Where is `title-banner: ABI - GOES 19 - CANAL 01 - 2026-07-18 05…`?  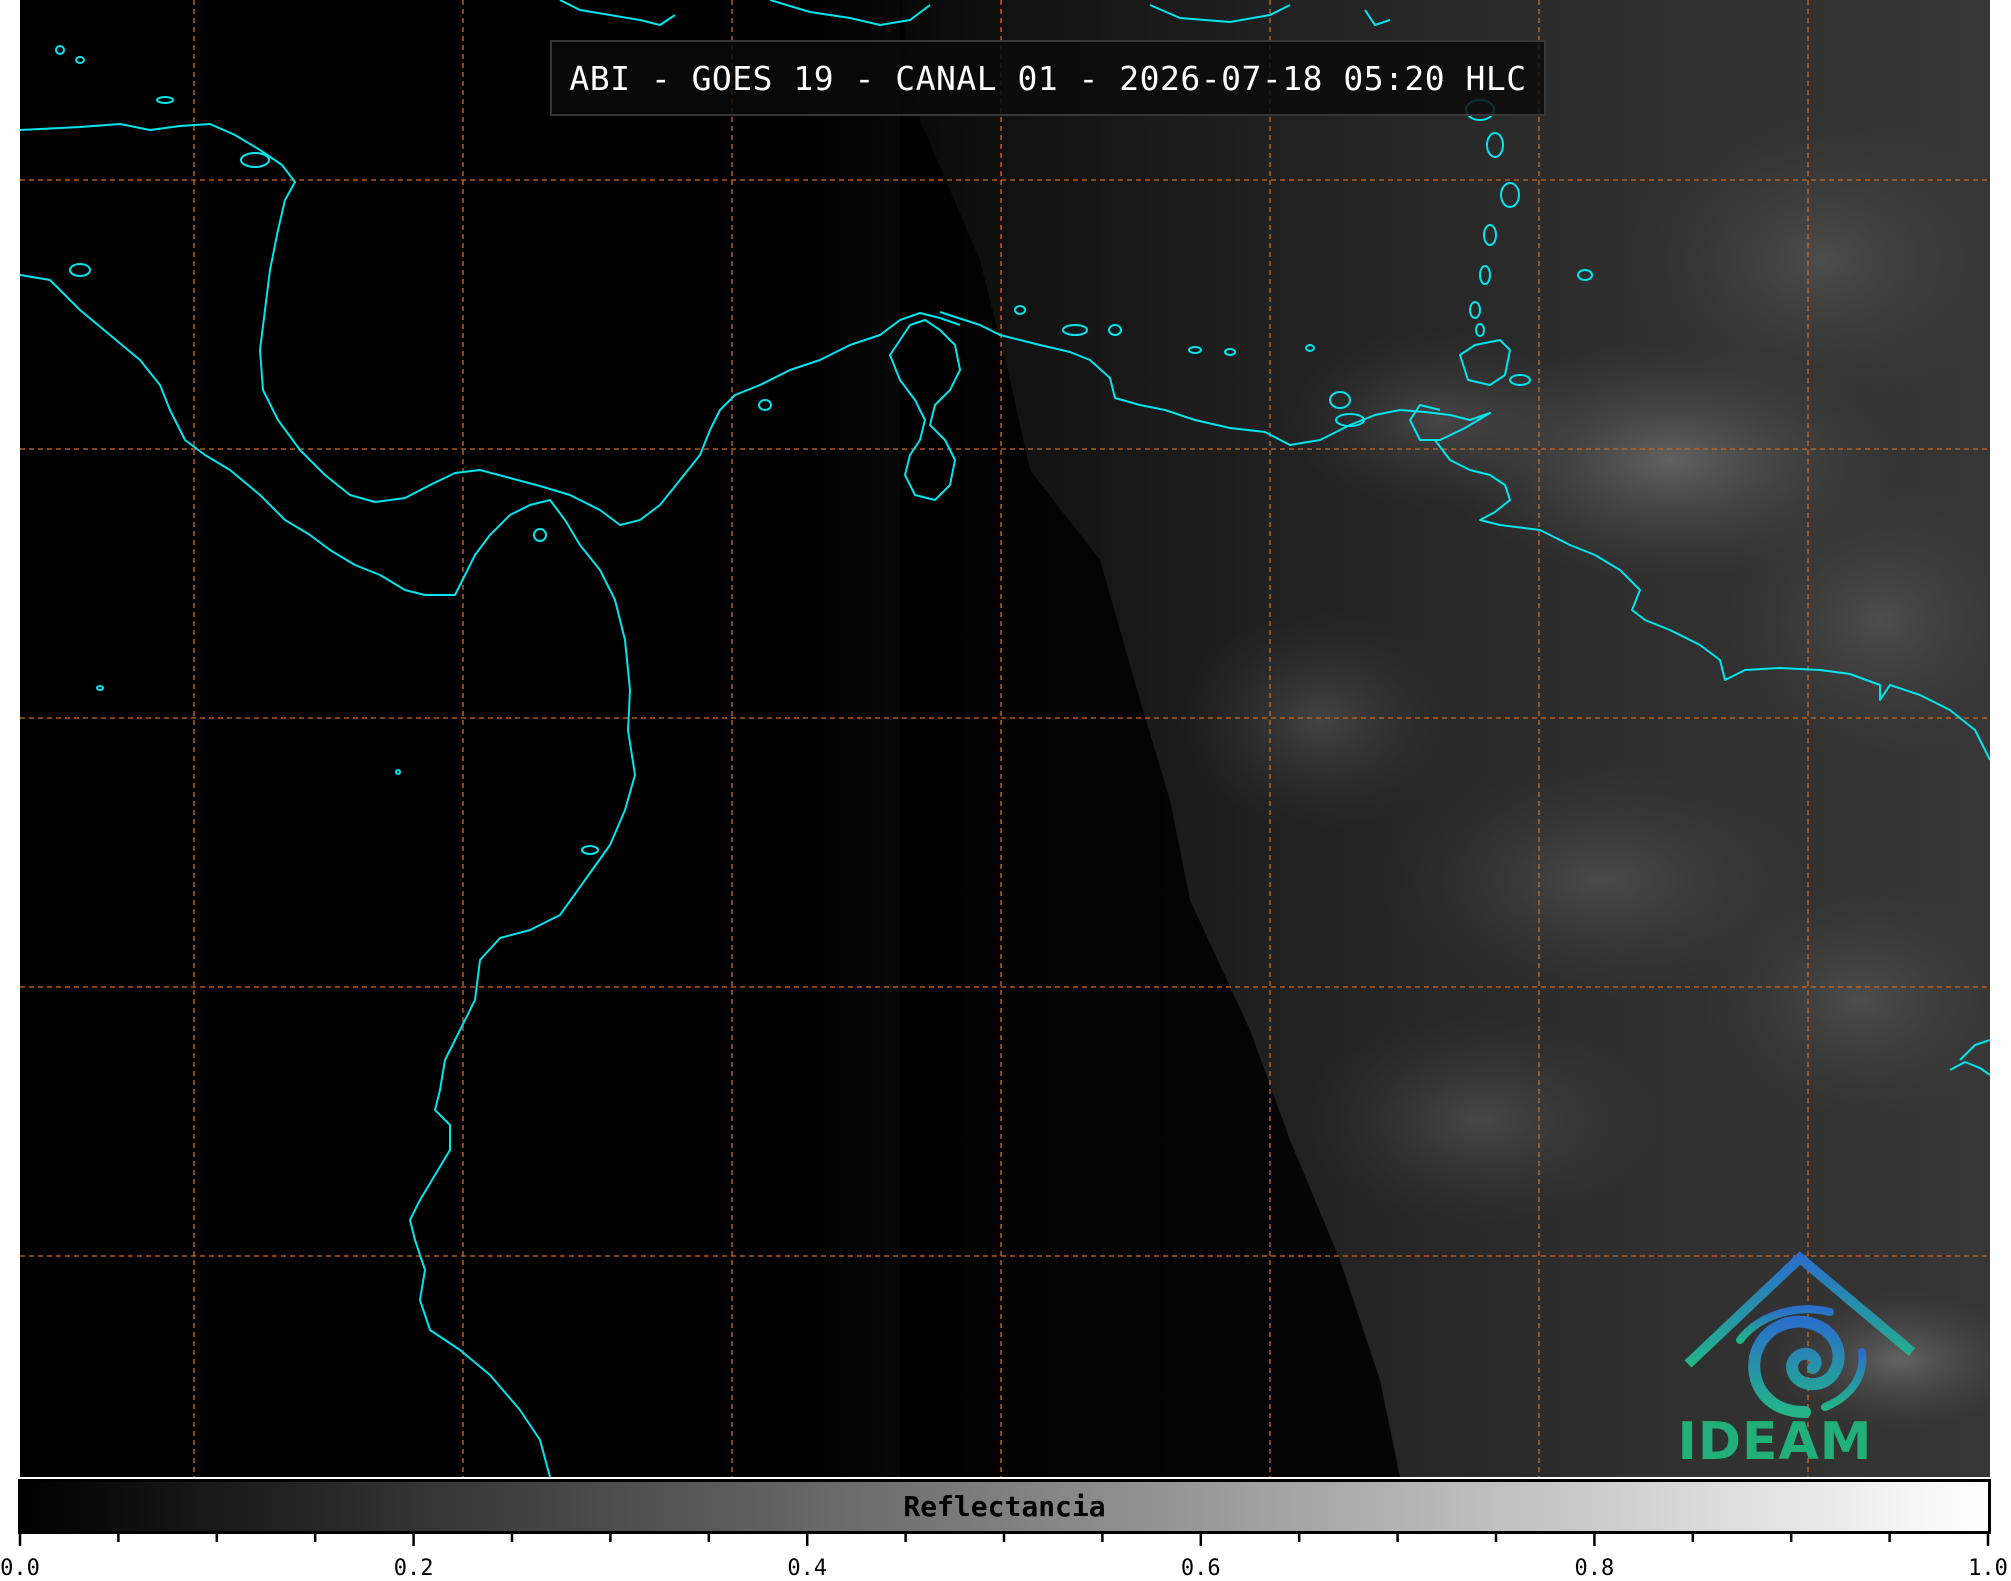 title-banner: ABI - GOES 19 - CANAL 01 - 2026-07-18 05… is located at coordinates (1048, 78).